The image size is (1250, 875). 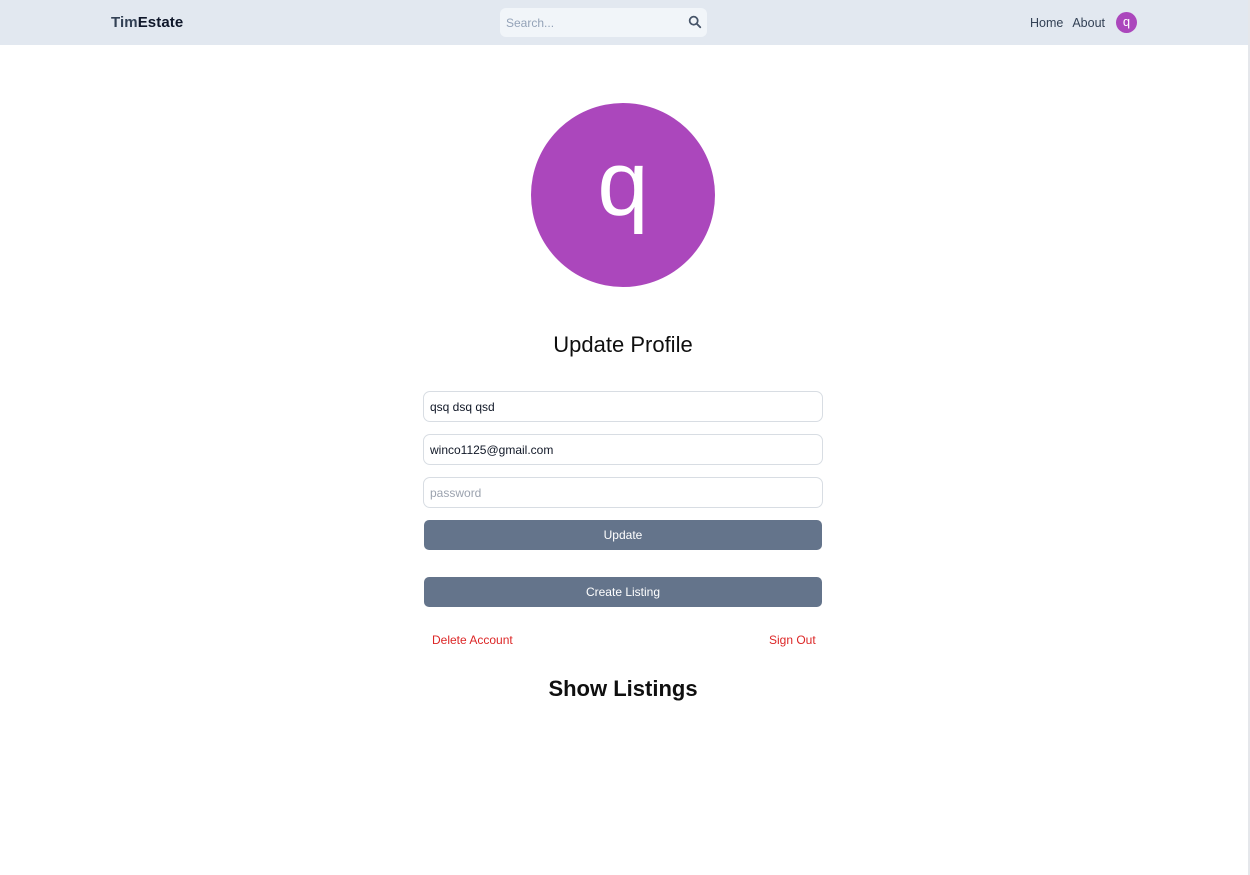 I want to click on main-nav: Home About q, so click(x=1084, y=22).